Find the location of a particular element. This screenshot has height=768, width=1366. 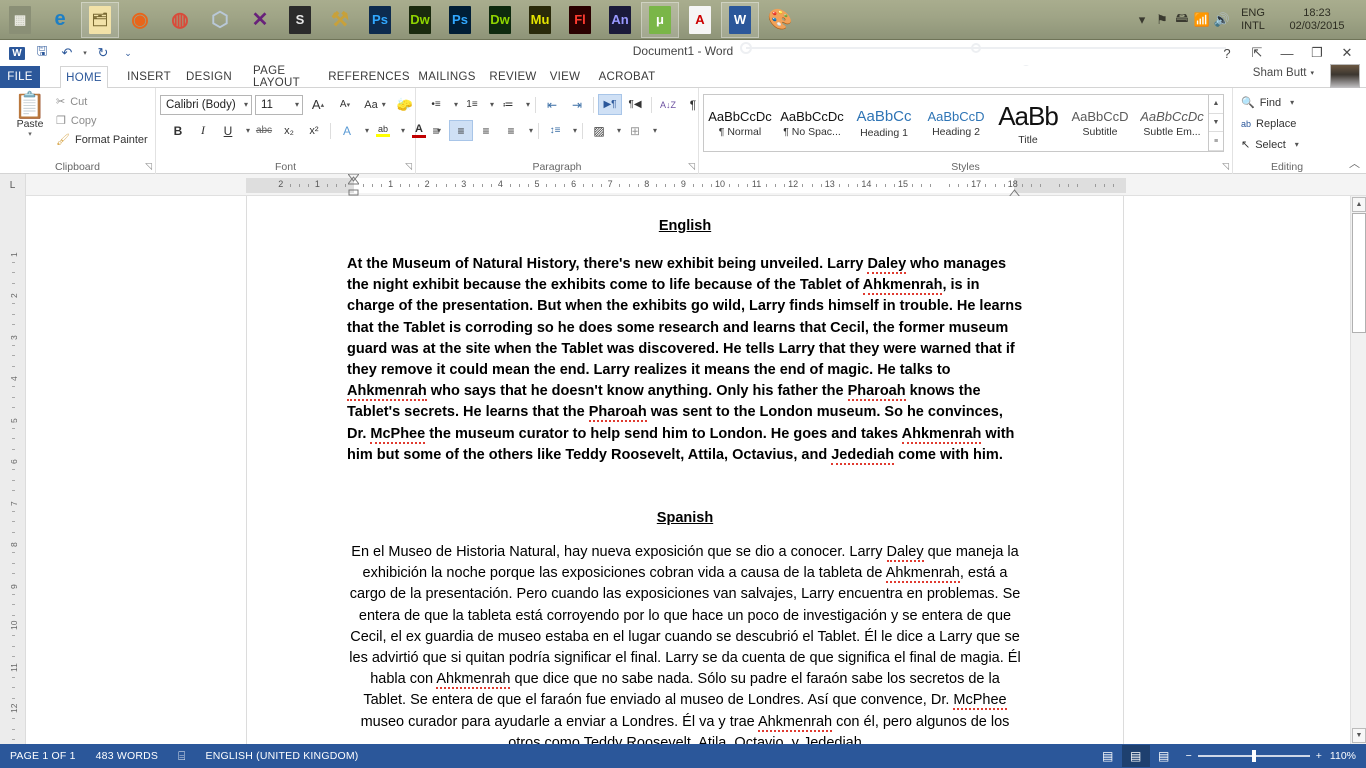

usb-device-icon: 🖴 is located at coordinates (1182, 20).